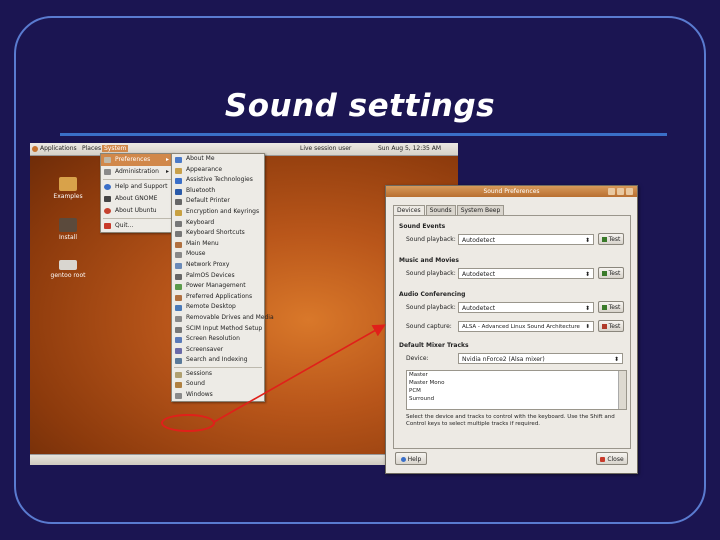 The image size is (720, 540). Describe the element at coordinates (218, 329) in the screenshot. I see `menu-item-scim-input-method-setup: SCIM Input Method Setup` at that location.